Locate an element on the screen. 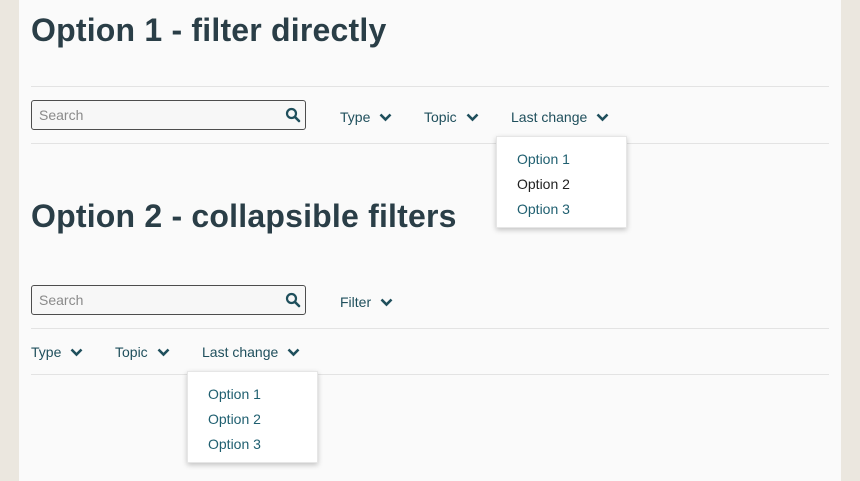 Image resolution: width=860 pixels, height=481 pixels. section2-filter-toggle: Filter is located at coordinates (366, 302).